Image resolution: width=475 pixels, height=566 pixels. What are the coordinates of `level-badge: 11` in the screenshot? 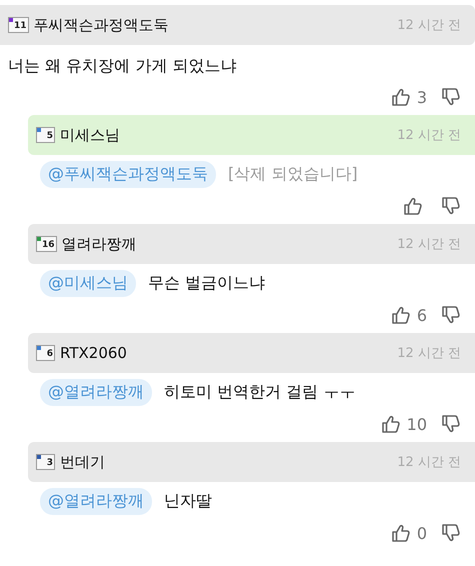 It's located at (18, 25).